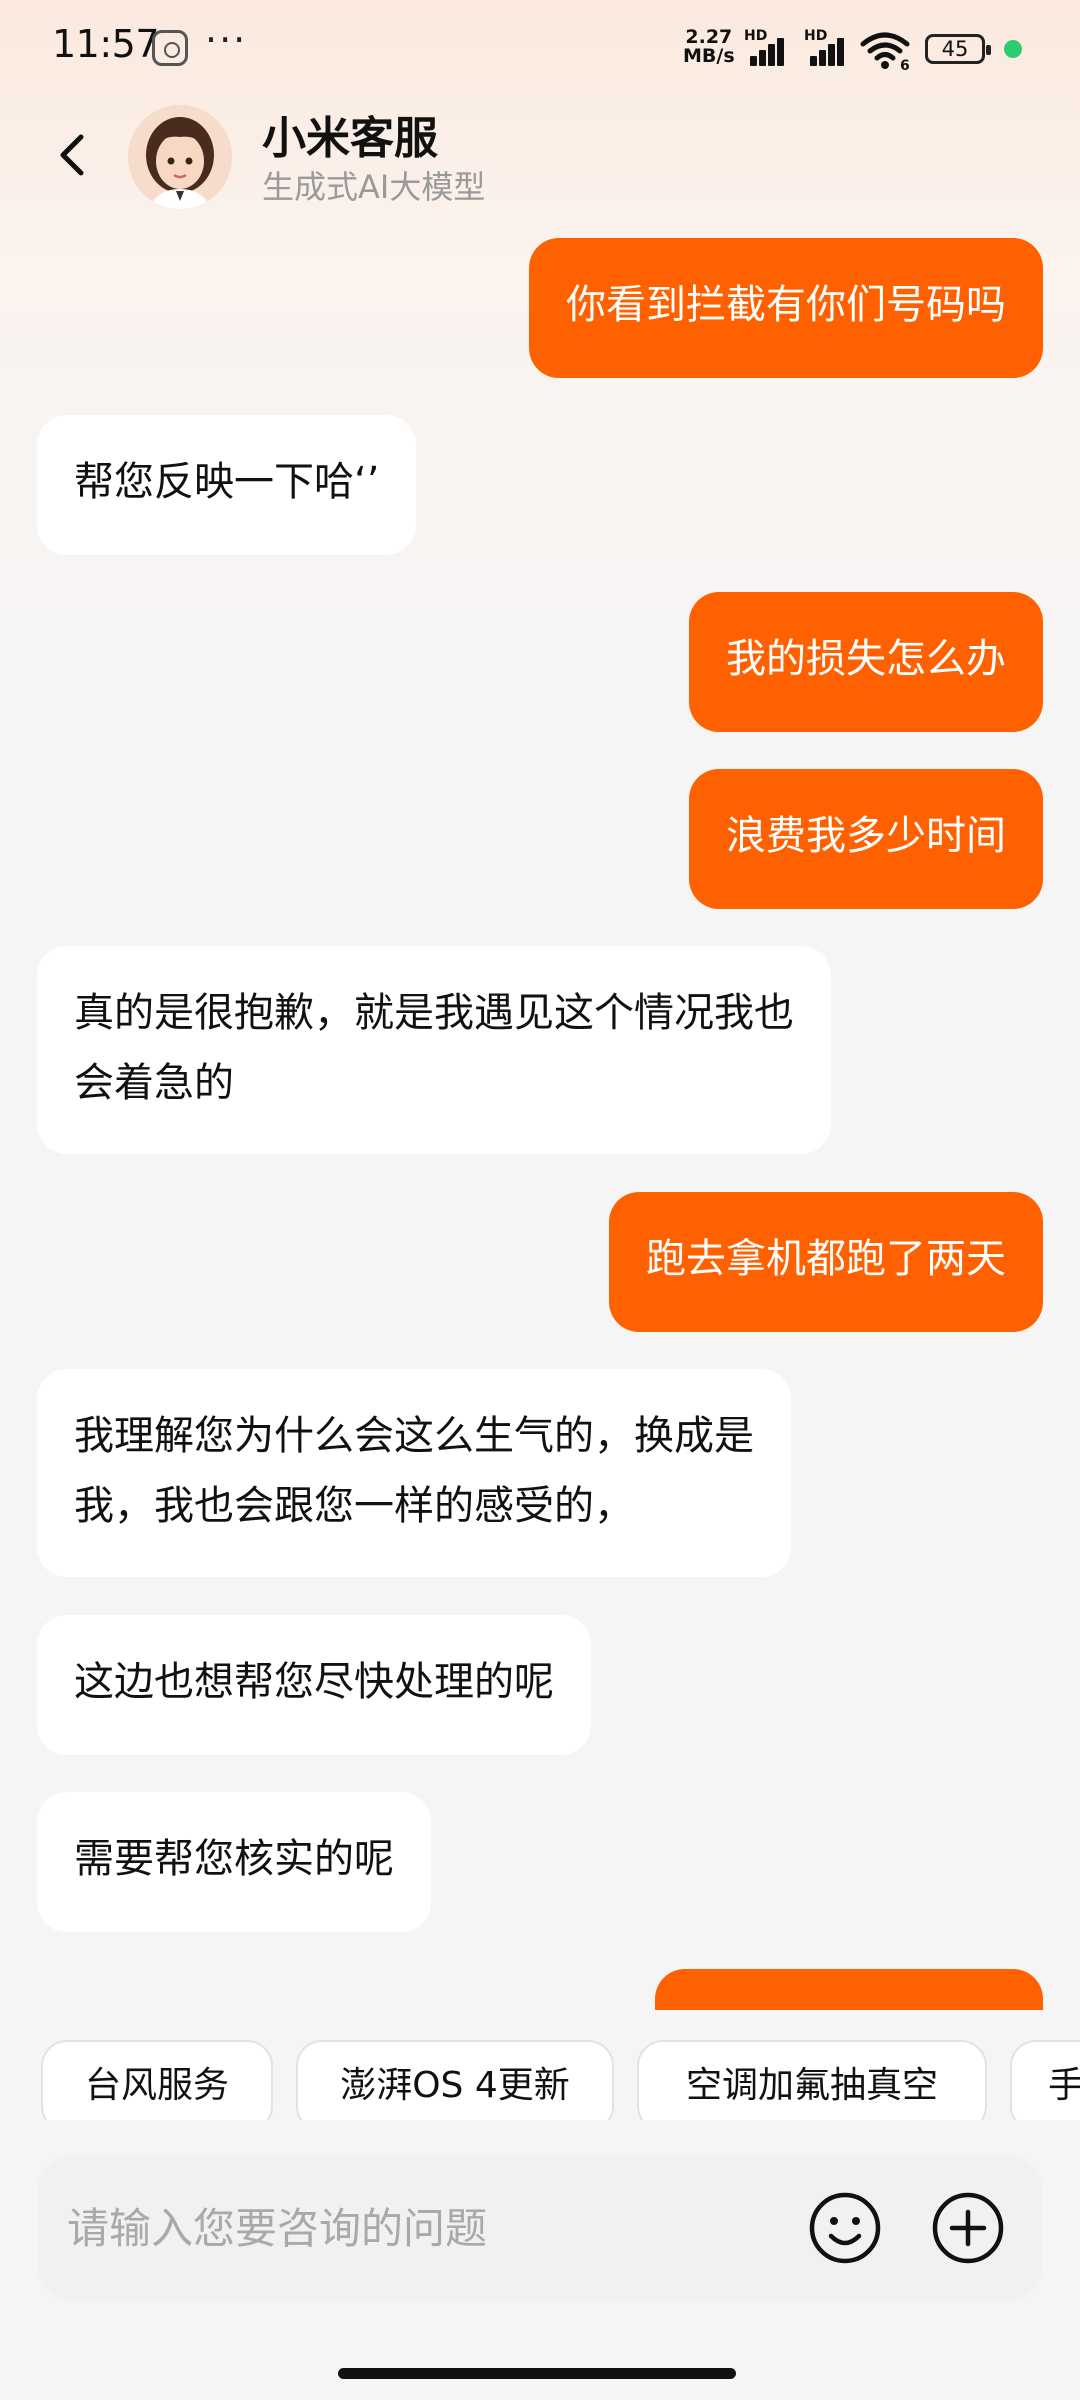  What do you see at coordinates (849, 1989) in the screenshot?
I see `message-bubble-user-partial` at bounding box center [849, 1989].